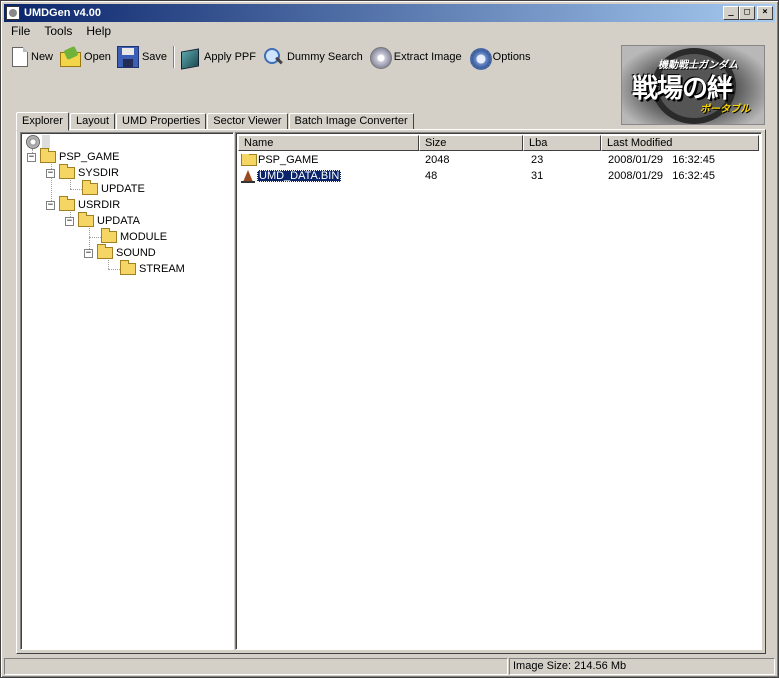 This screenshot has height=678, width=779. I want to click on open-label: Open, so click(97, 57).